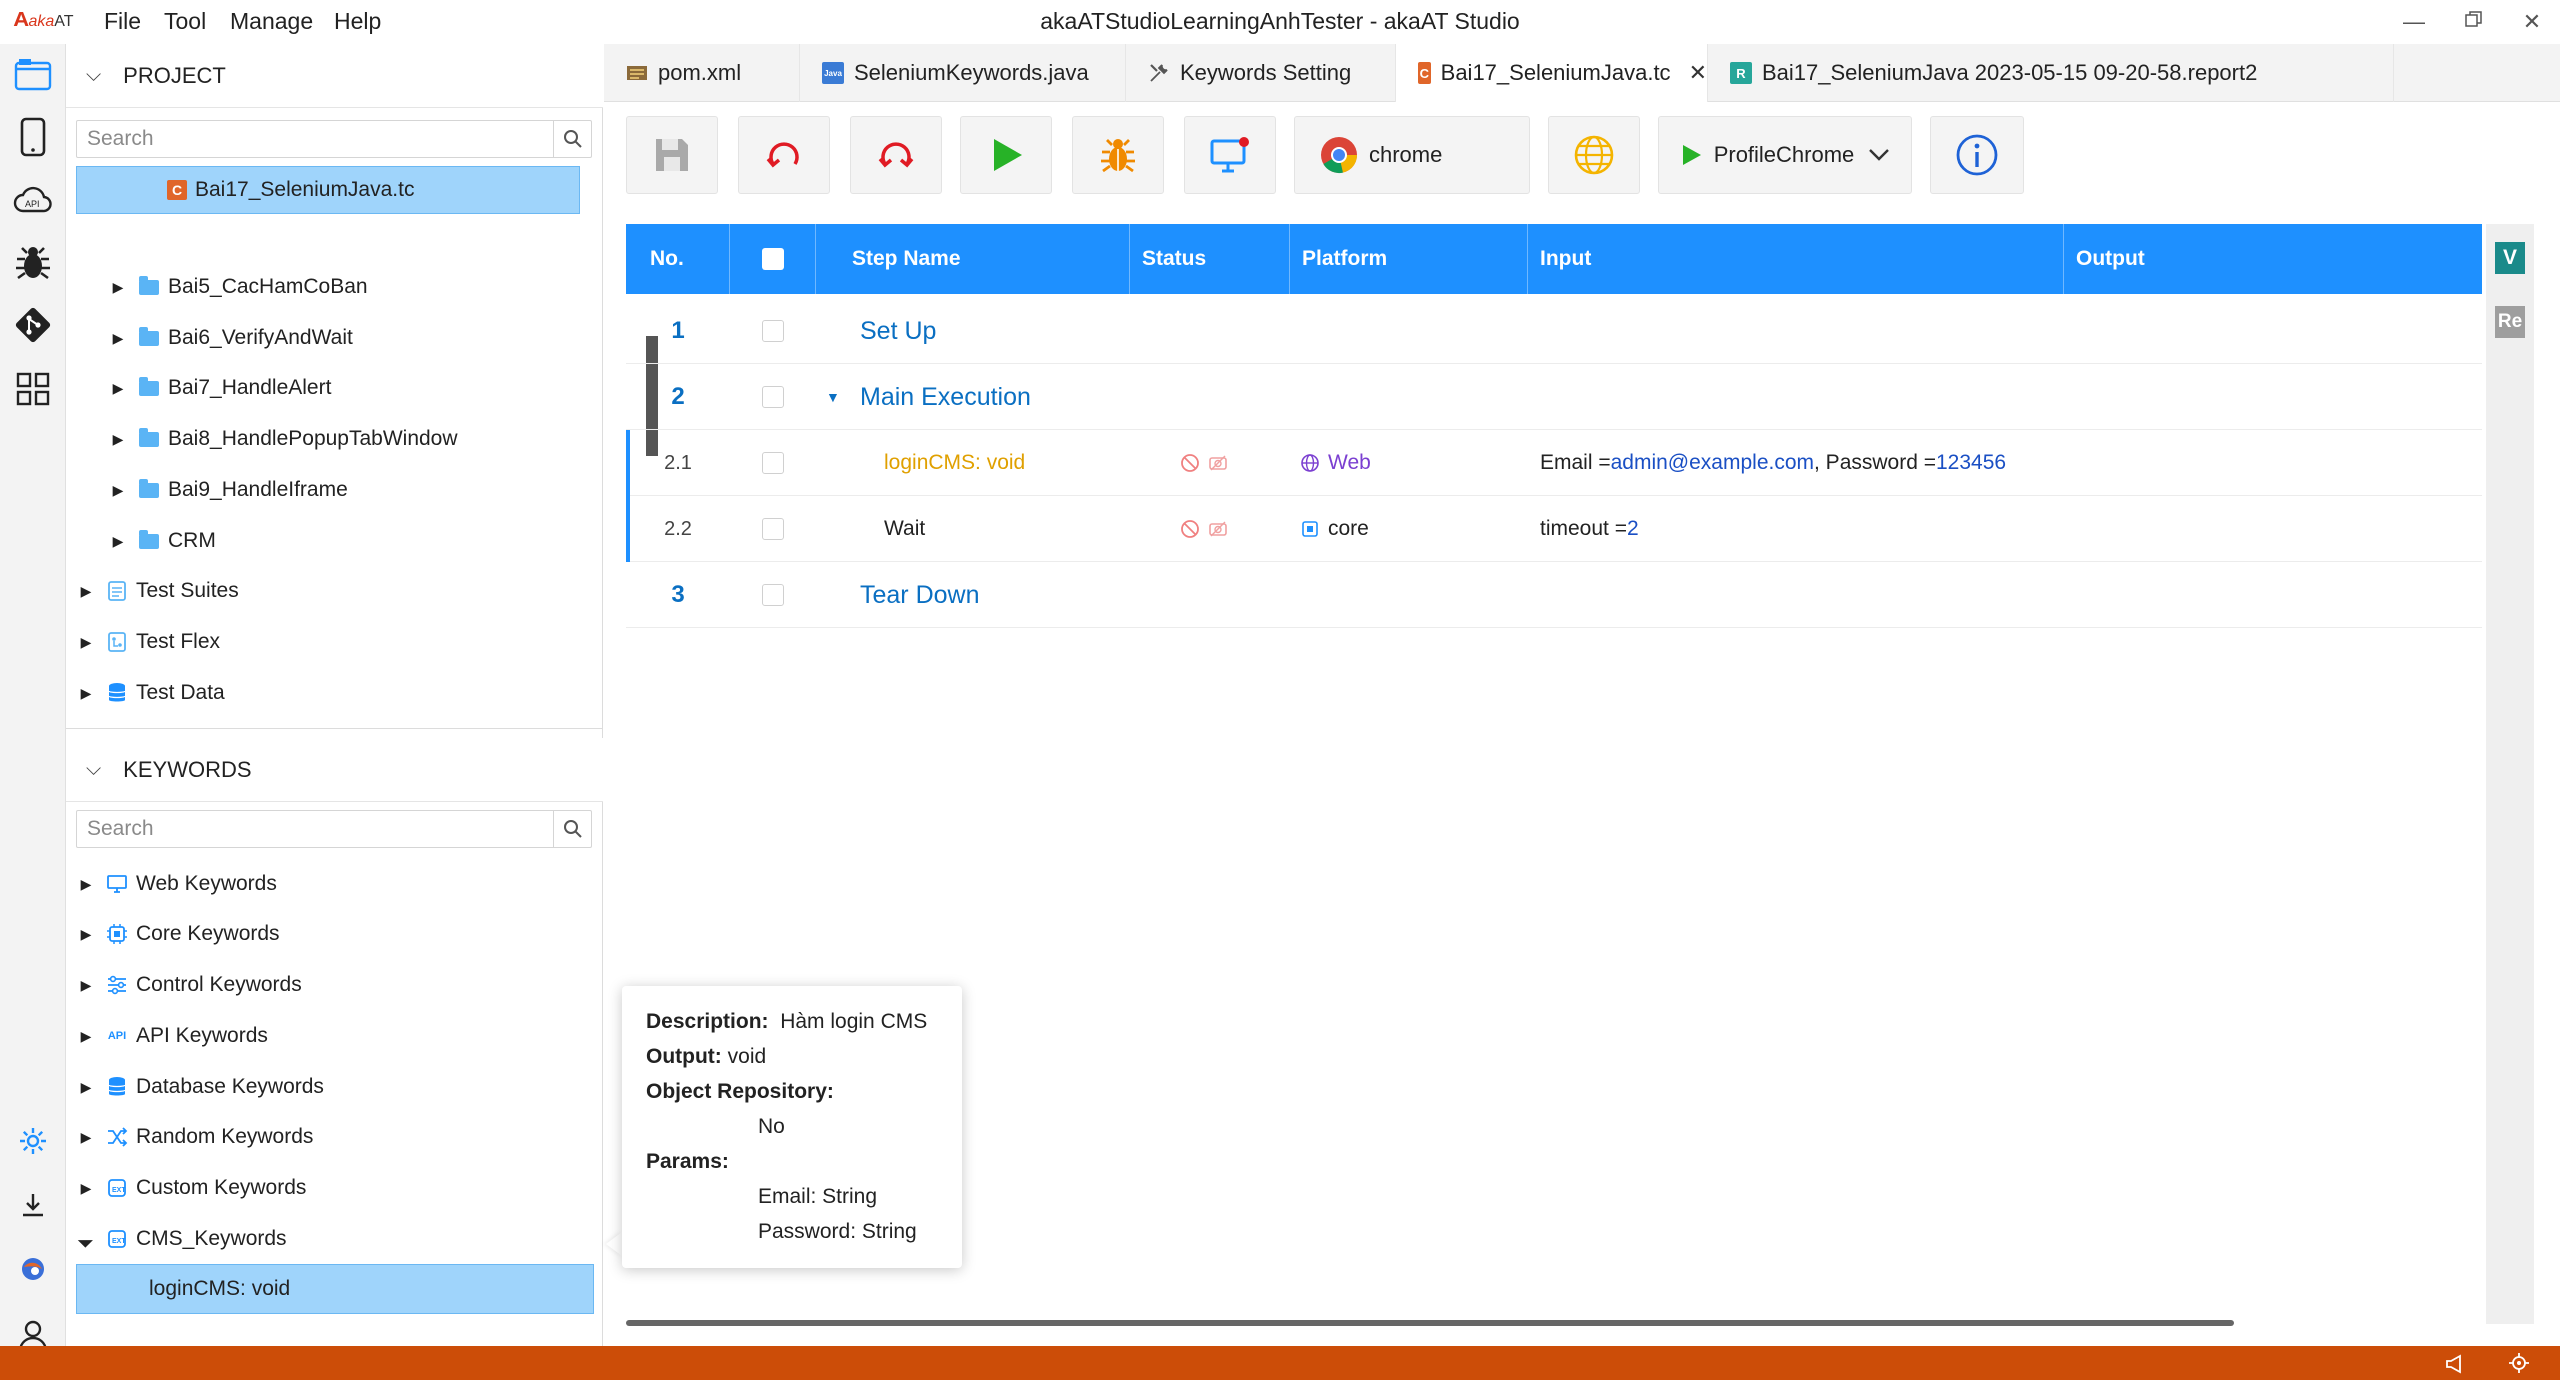  What do you see at coordinates (178, 934) in the screenshot?
I see `keyword-group-core: ▶ Core Keywords` at bounding box center [178, 934].